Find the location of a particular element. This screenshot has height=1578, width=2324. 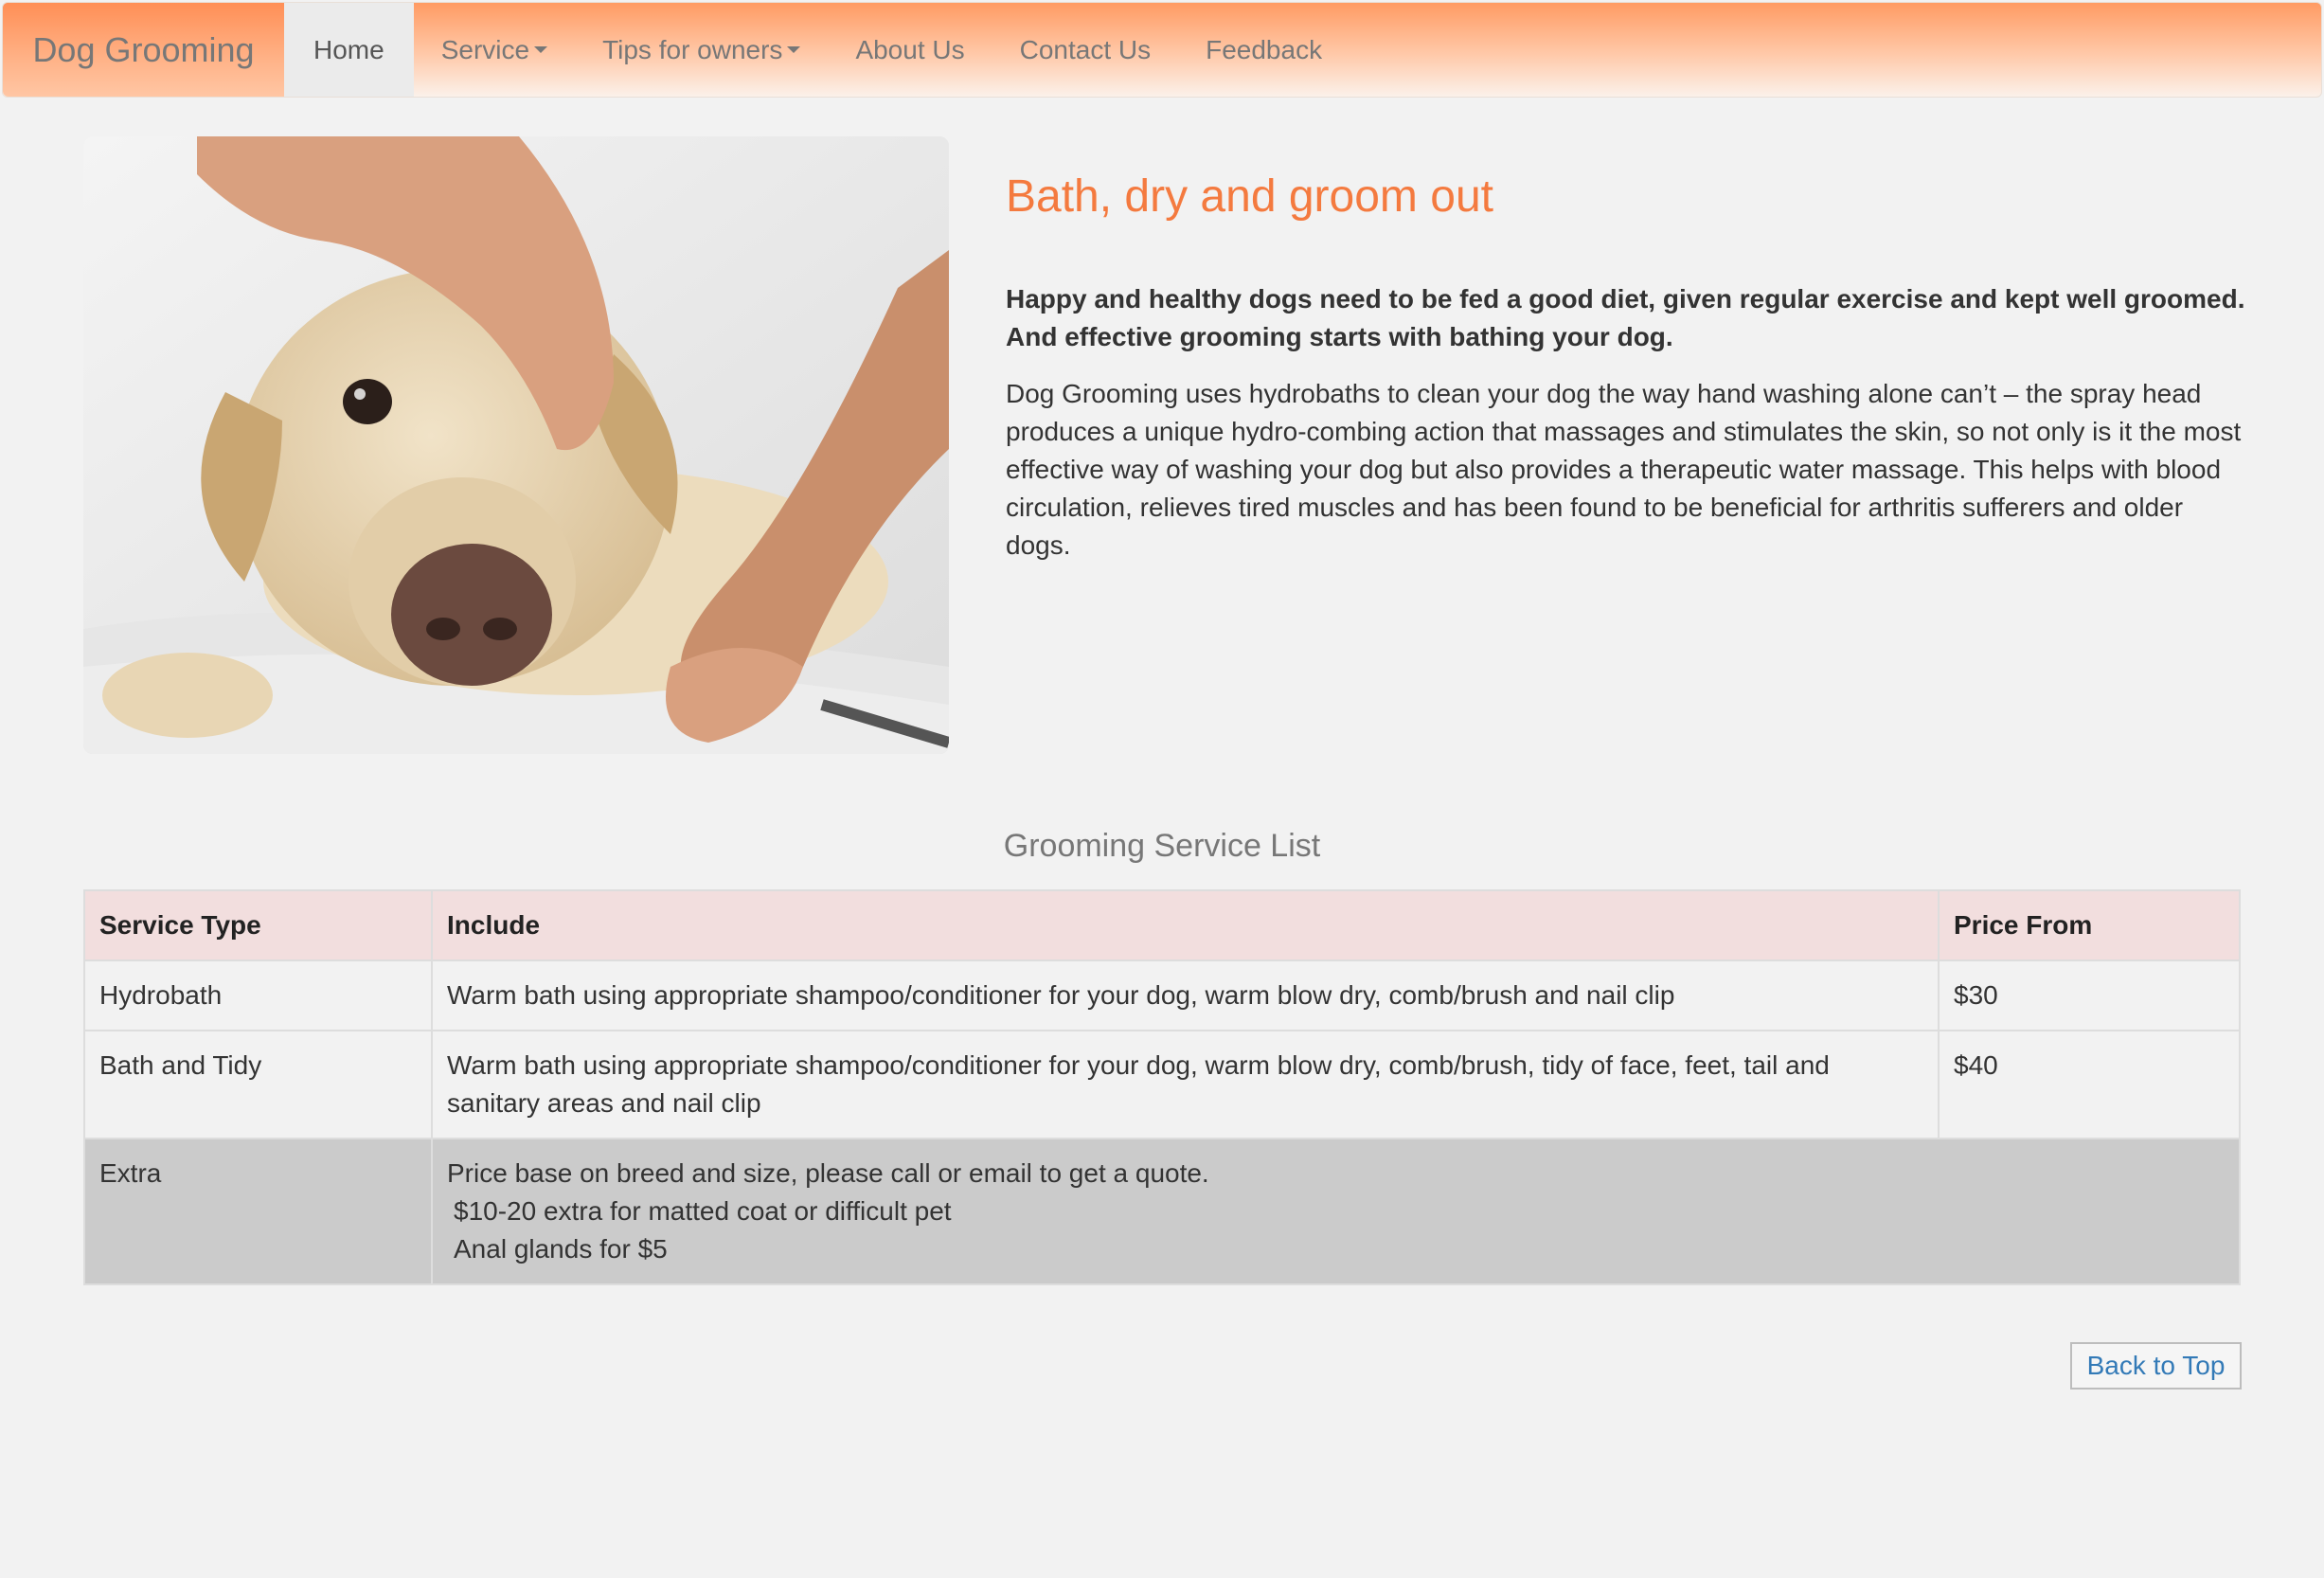

nav-item-label: About Us is located at coordinates (910, 49).